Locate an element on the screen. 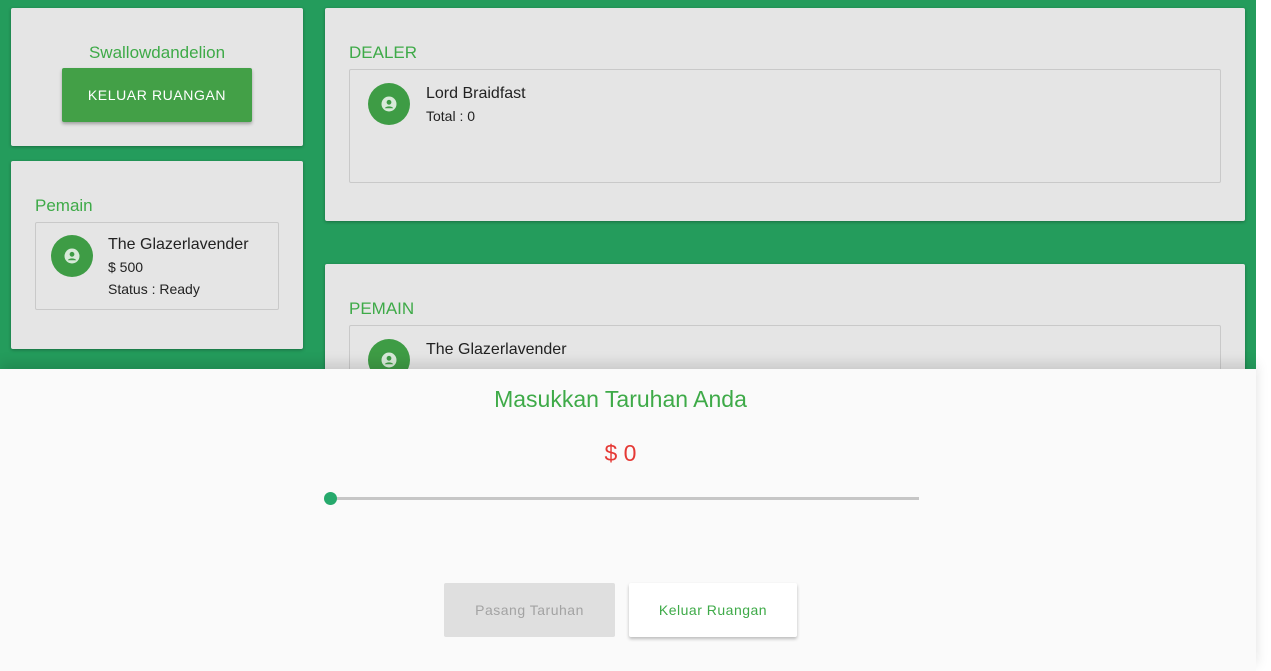 The image size is (1271, 671). player-entry: The Glazerlavender $ 500 Status : Ready is located at coordinates (157, 266).